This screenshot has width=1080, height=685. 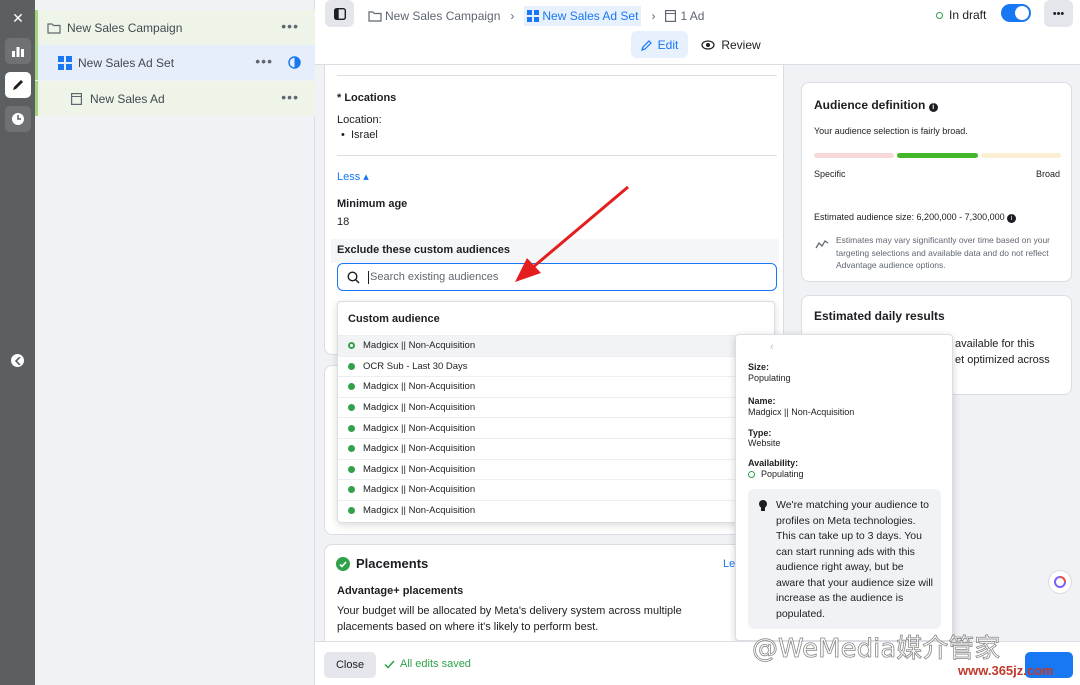 What do you see at coordinates (876, 649) in the screenshot?
I see `watermark-text: @WeMedia媒介管家` at bounding box center [876, 649].